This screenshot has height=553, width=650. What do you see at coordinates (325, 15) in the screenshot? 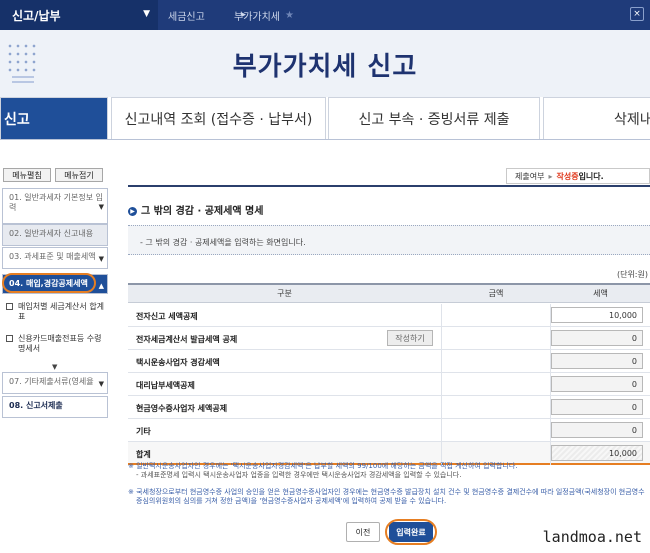
I see `top-navigation-bar: 신고/납부 ▼ 세금신고 ▸ 부가가치세 ★ ×` at bounding box center [325, 15].